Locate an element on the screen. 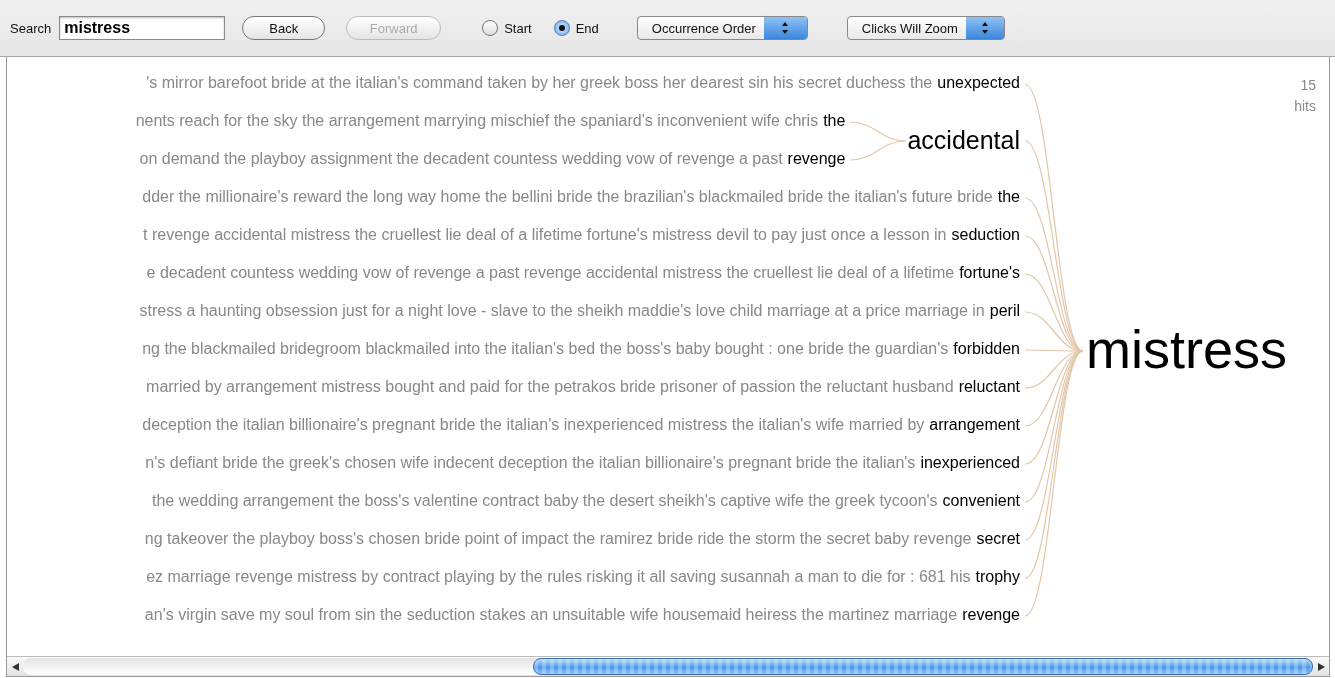 Image resolution: width=1335 pixels, height=678 pixels. hit-count: 15 is located at coordinates (1307, 85).